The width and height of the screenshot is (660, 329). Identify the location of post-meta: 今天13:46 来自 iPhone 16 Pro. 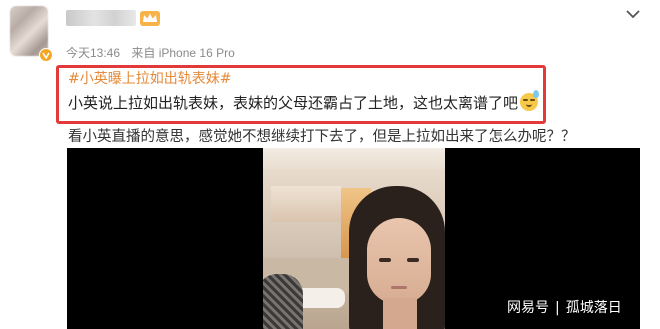
(150, 52).